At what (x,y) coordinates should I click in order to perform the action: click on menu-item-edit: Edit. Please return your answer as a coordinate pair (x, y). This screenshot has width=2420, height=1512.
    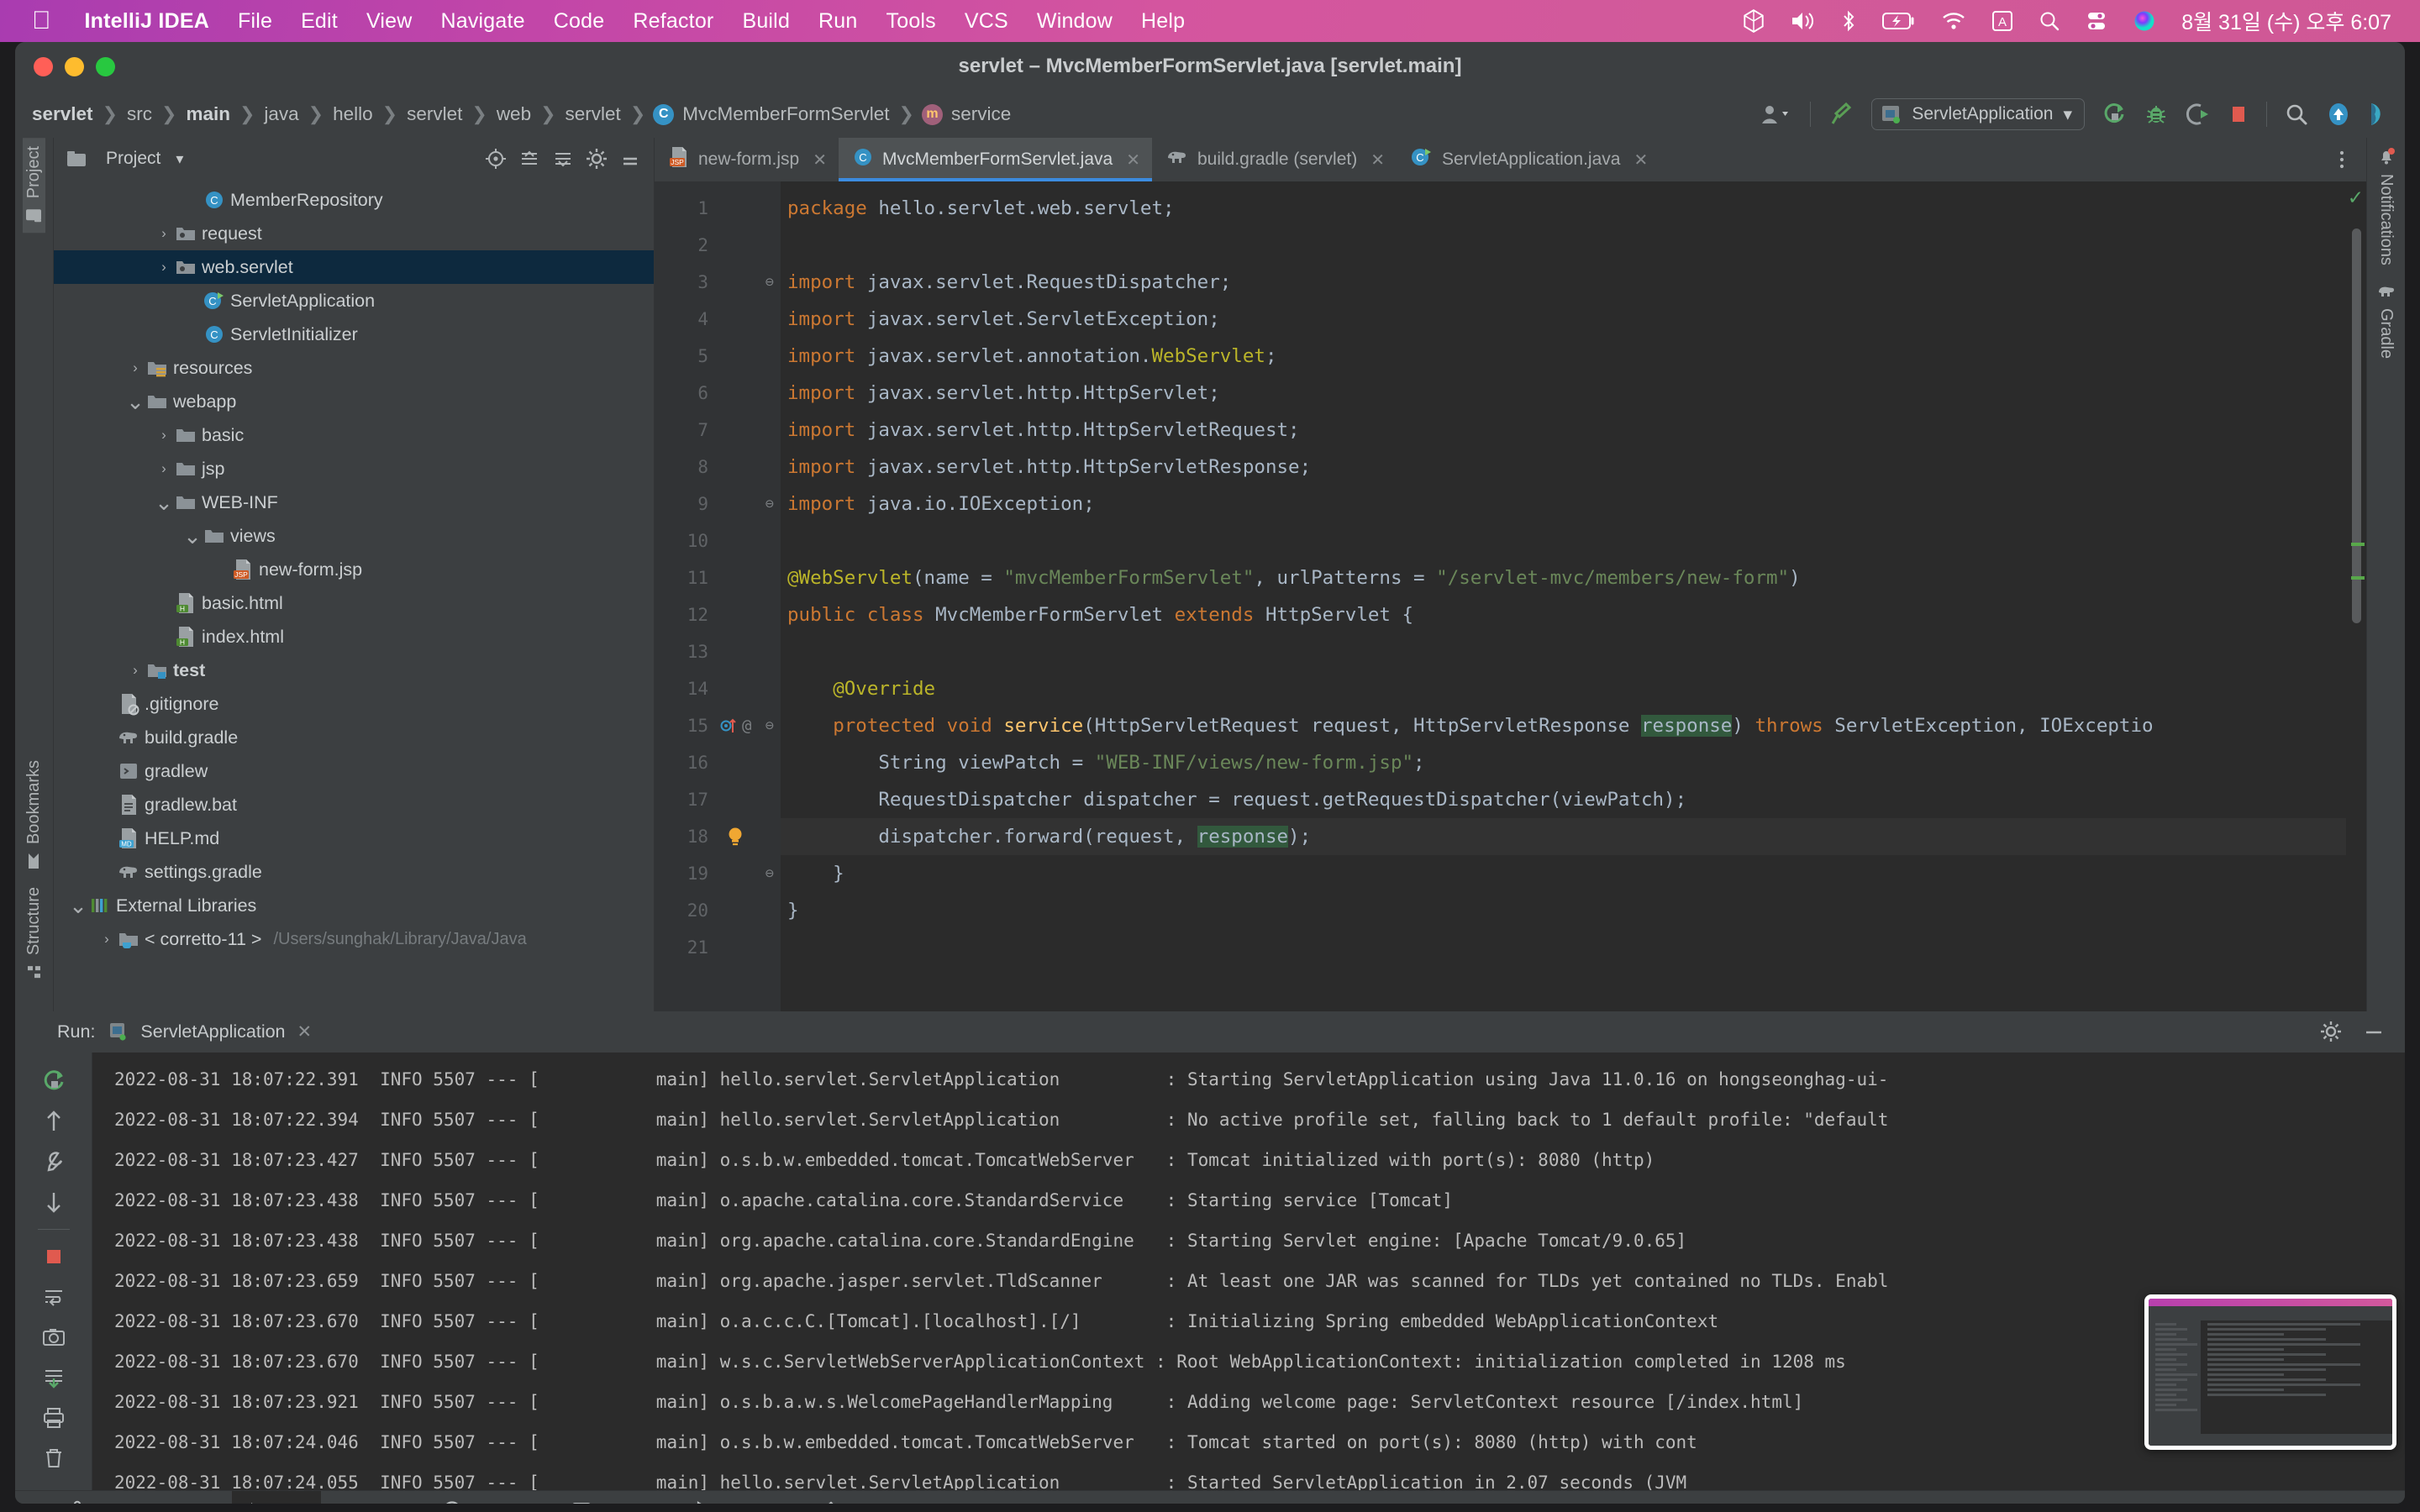
    Looking at the image, I should click on (319, 21).